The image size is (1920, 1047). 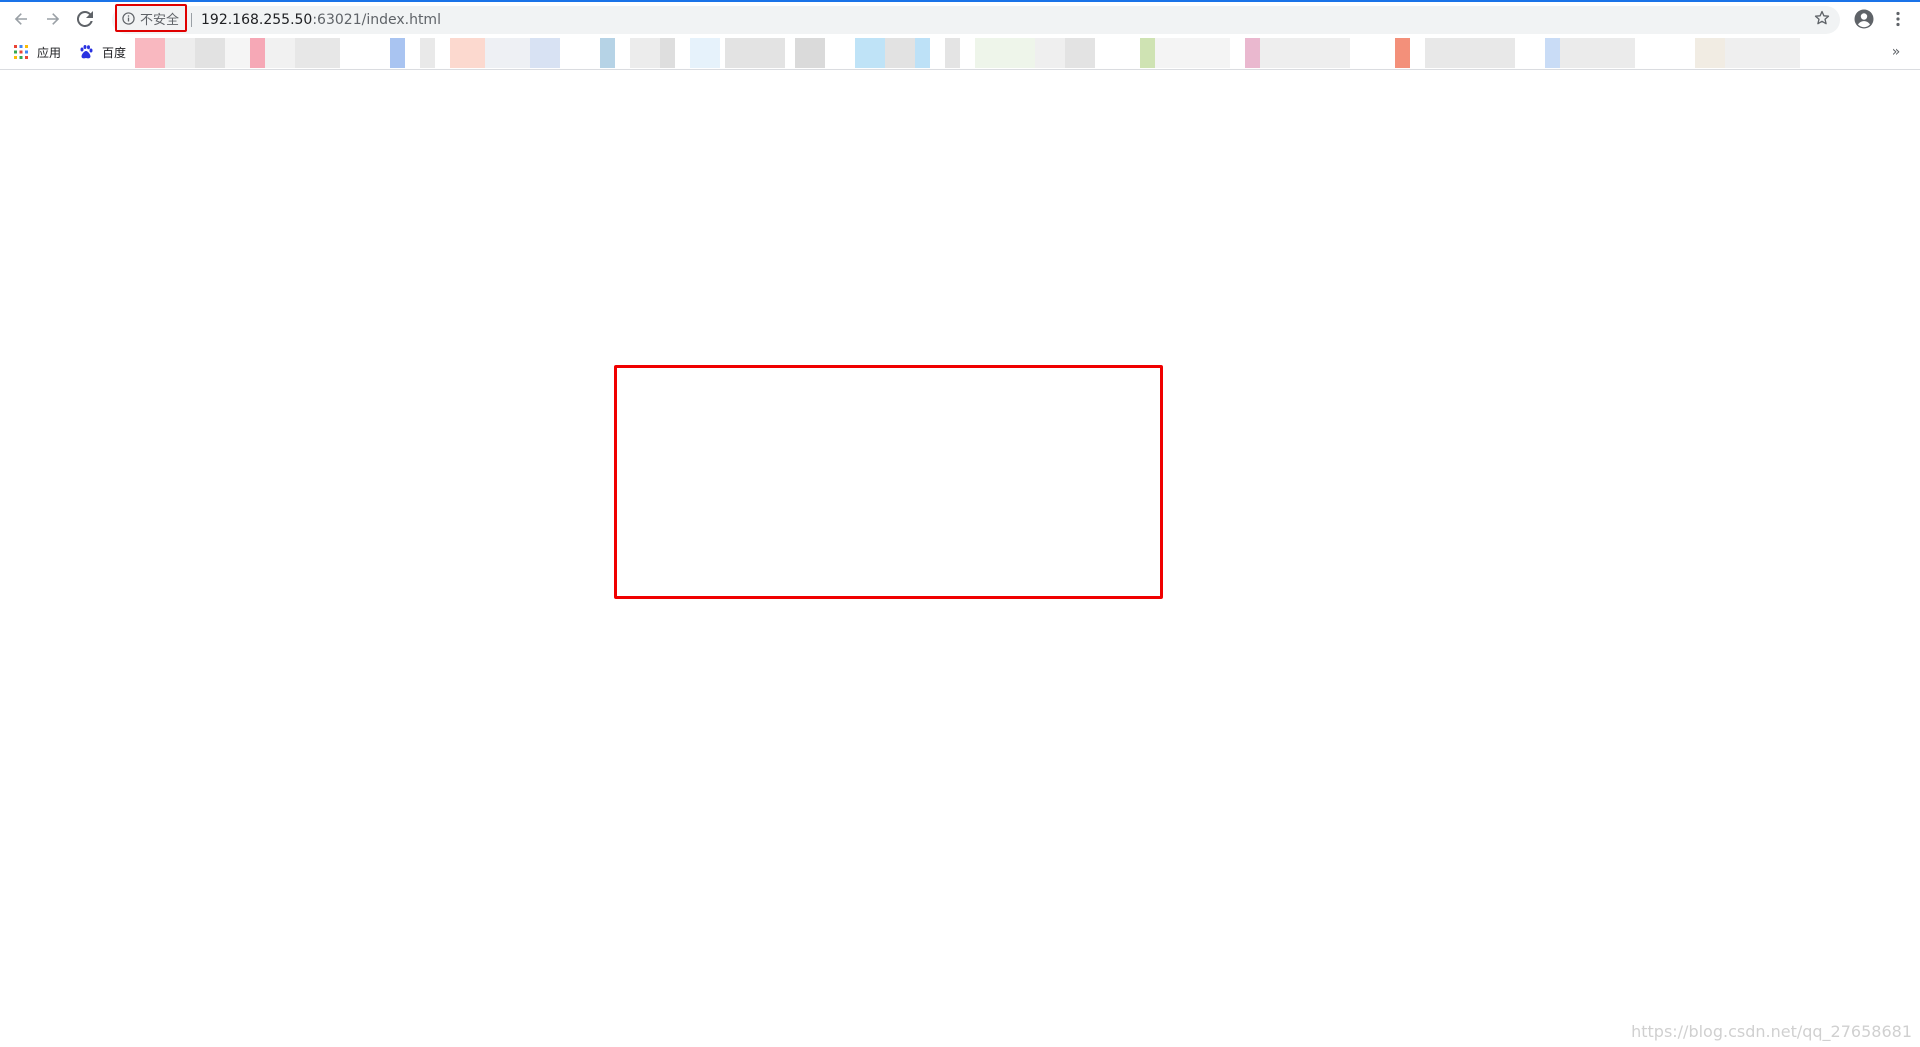 What do you see at coordinates (128, 18) in the screenshot?
I see `info-icon` at bounding box center [128, 18].